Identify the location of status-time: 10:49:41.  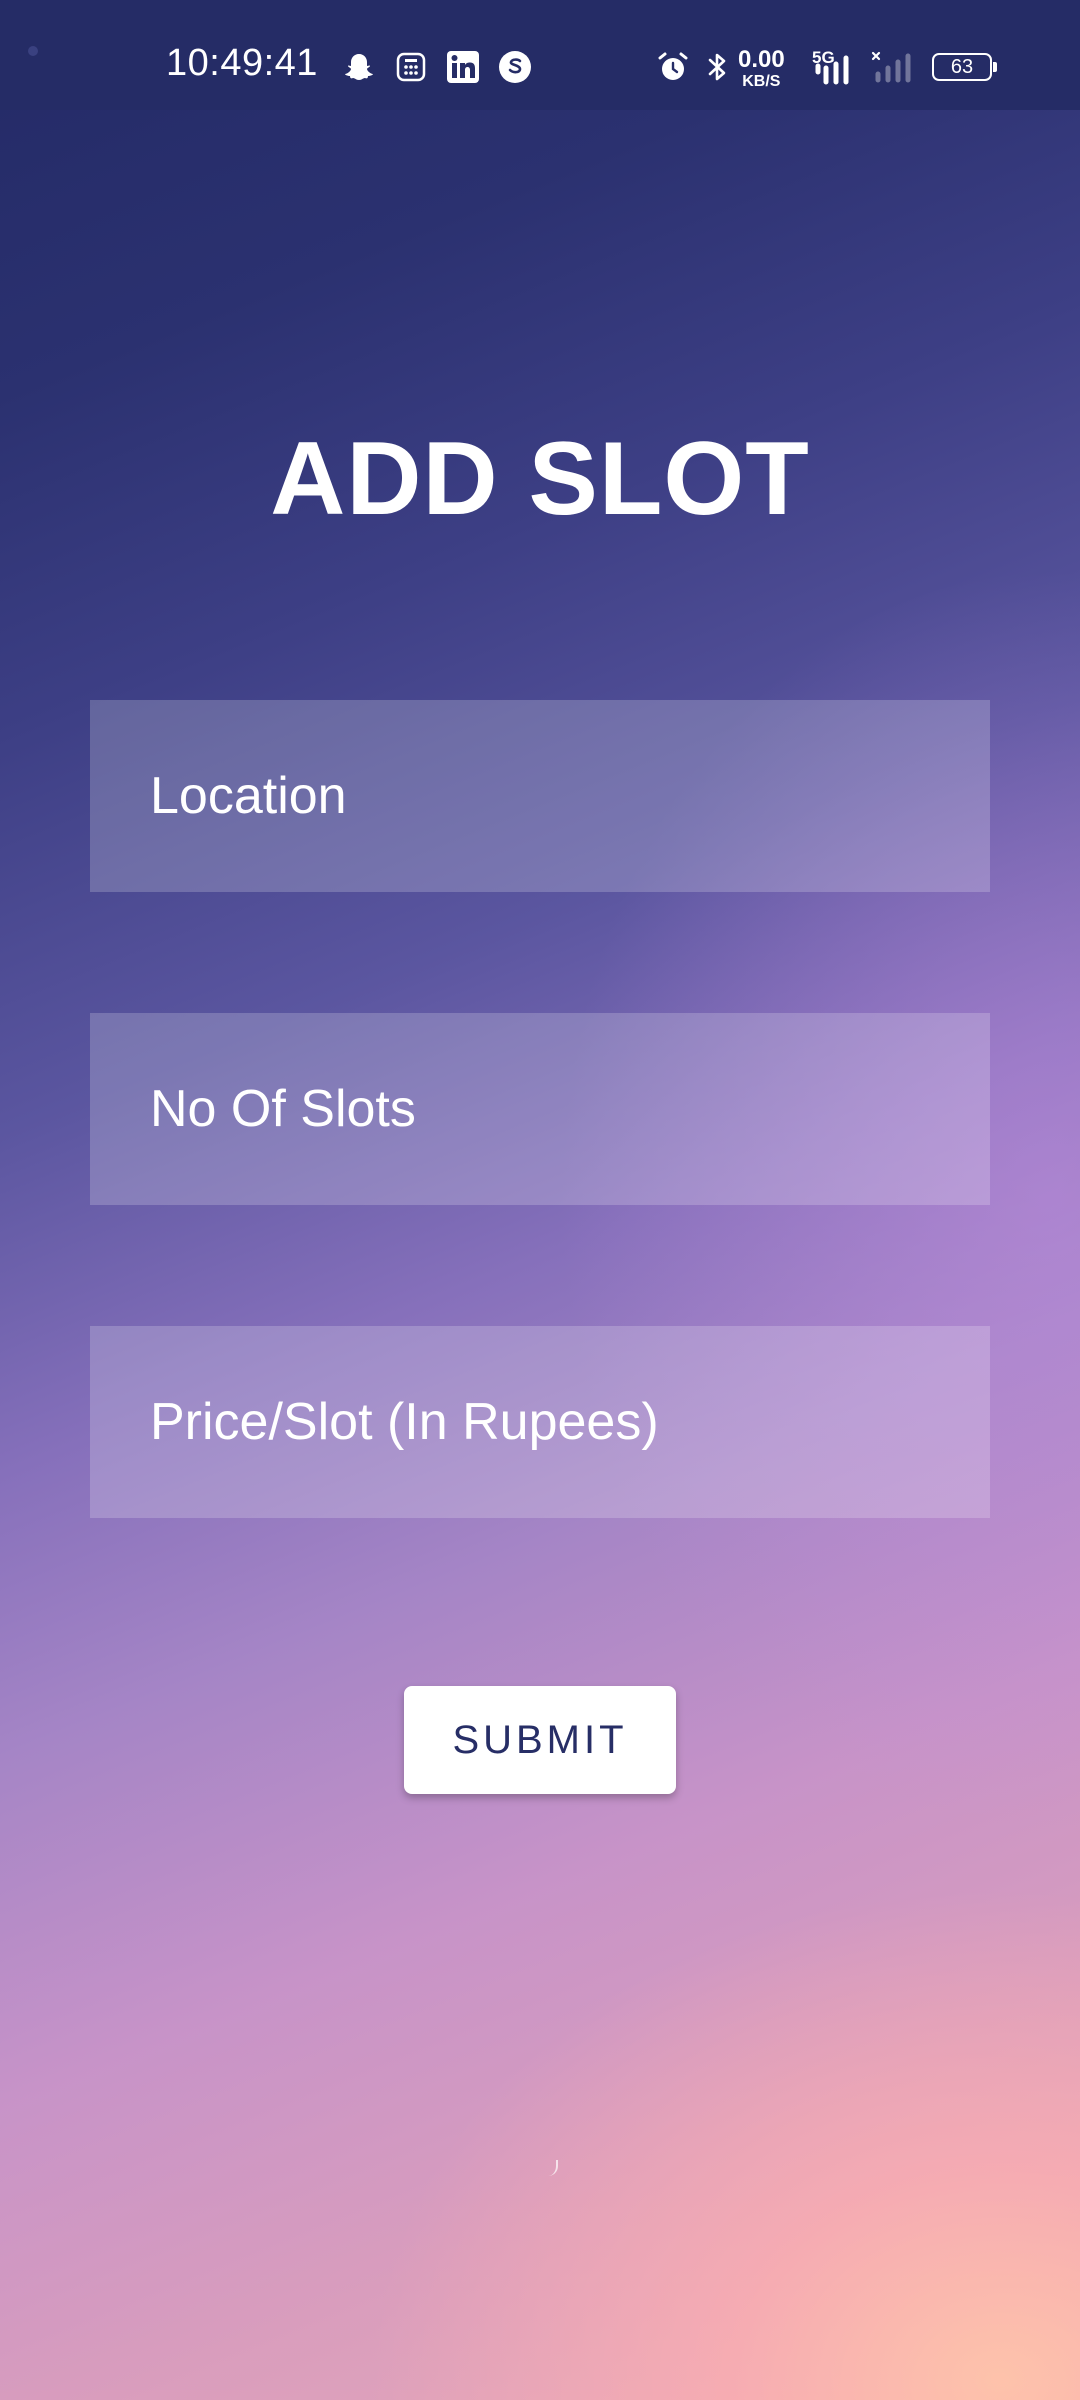
(242, 63).